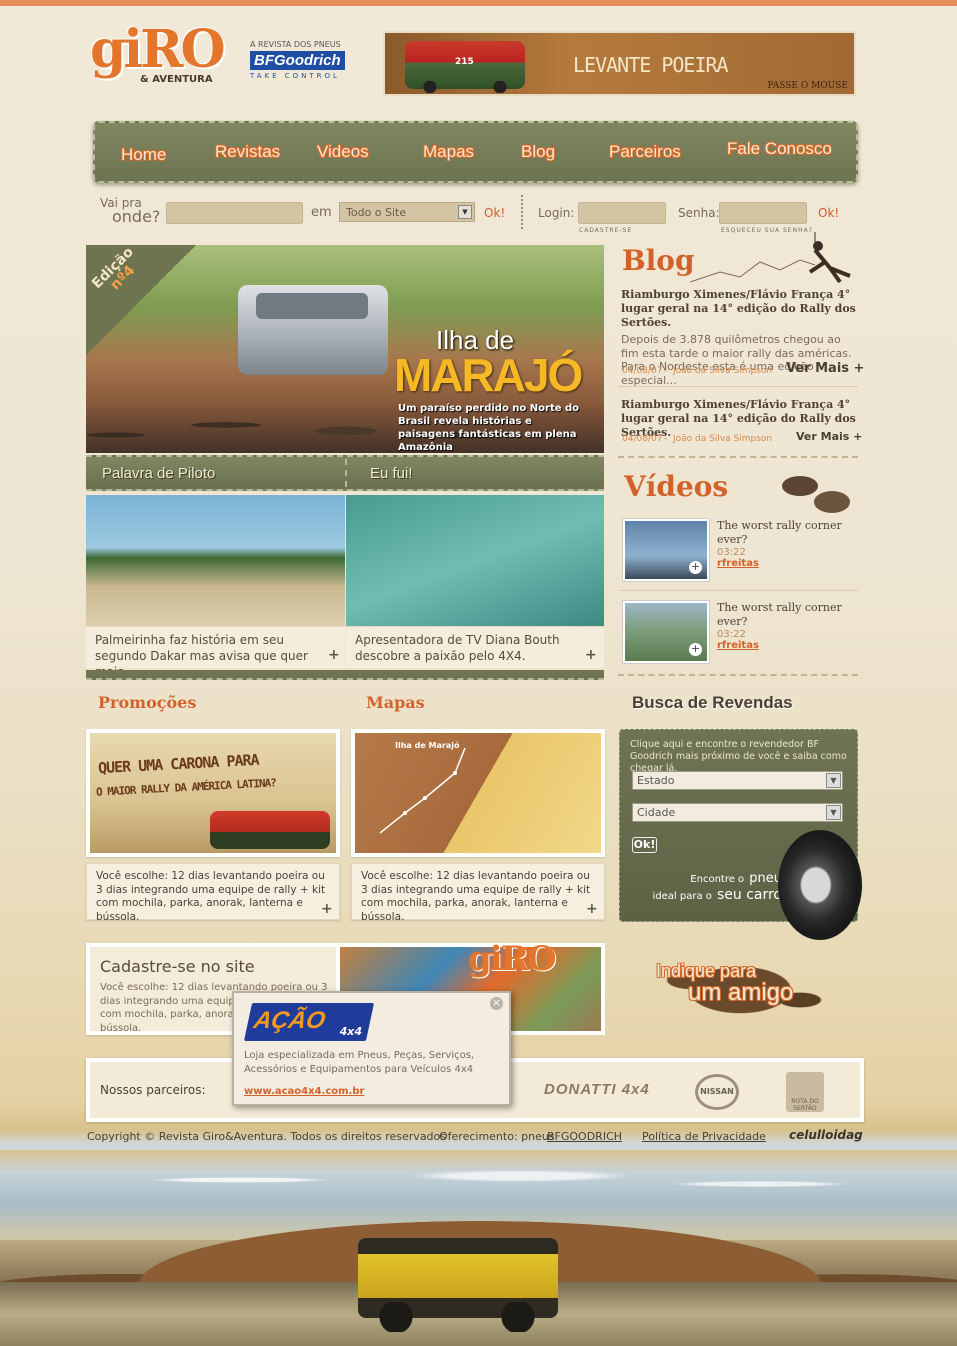 The width and height of the screenshot is (957, 1346). Describe the element at coordinates (737, 780) in the screenshot. I see `estado-select: Estado ▼` at that location.